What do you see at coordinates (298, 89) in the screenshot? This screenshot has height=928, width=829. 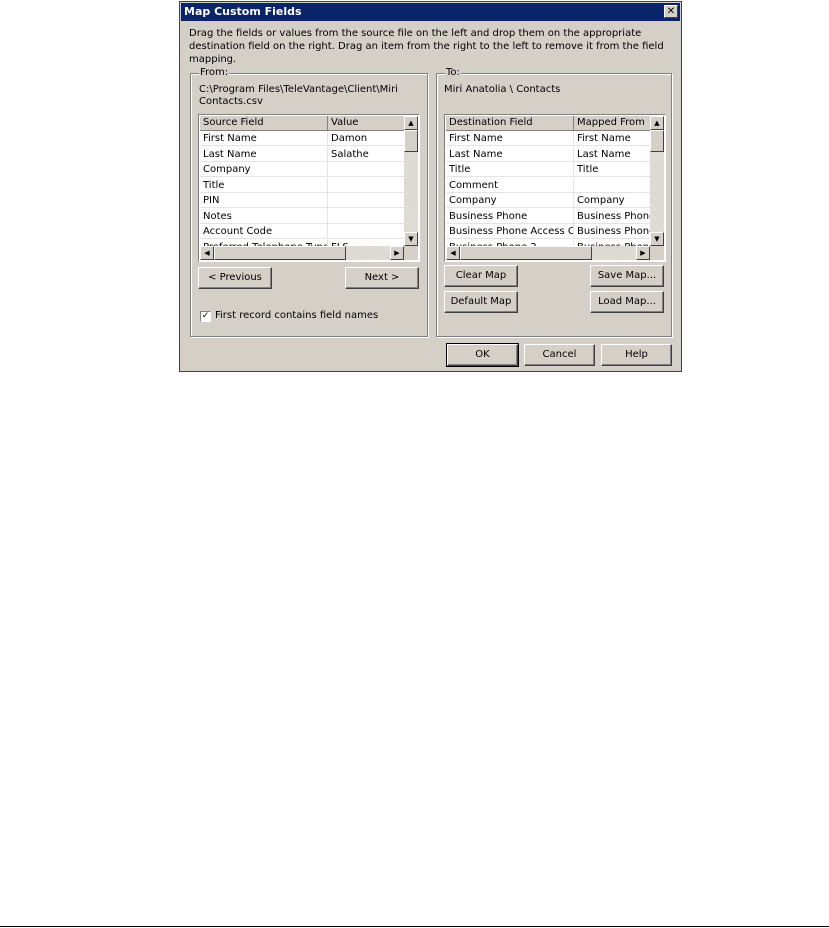 I see `source-file-path-line1: C:\Program Files\TeleVantage\Client\Miri` at bounding box center [298, 89].